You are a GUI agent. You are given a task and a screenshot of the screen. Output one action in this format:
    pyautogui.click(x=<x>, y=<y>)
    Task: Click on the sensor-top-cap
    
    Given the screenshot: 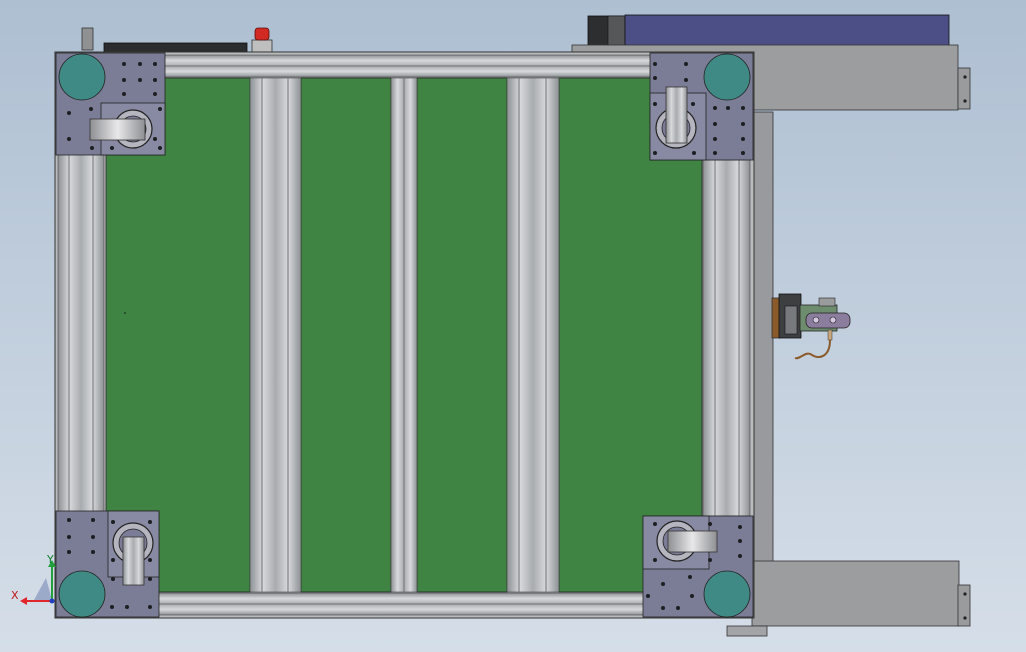 What is the action you would take?
    pyautogui.click(x=827, y=302)
    